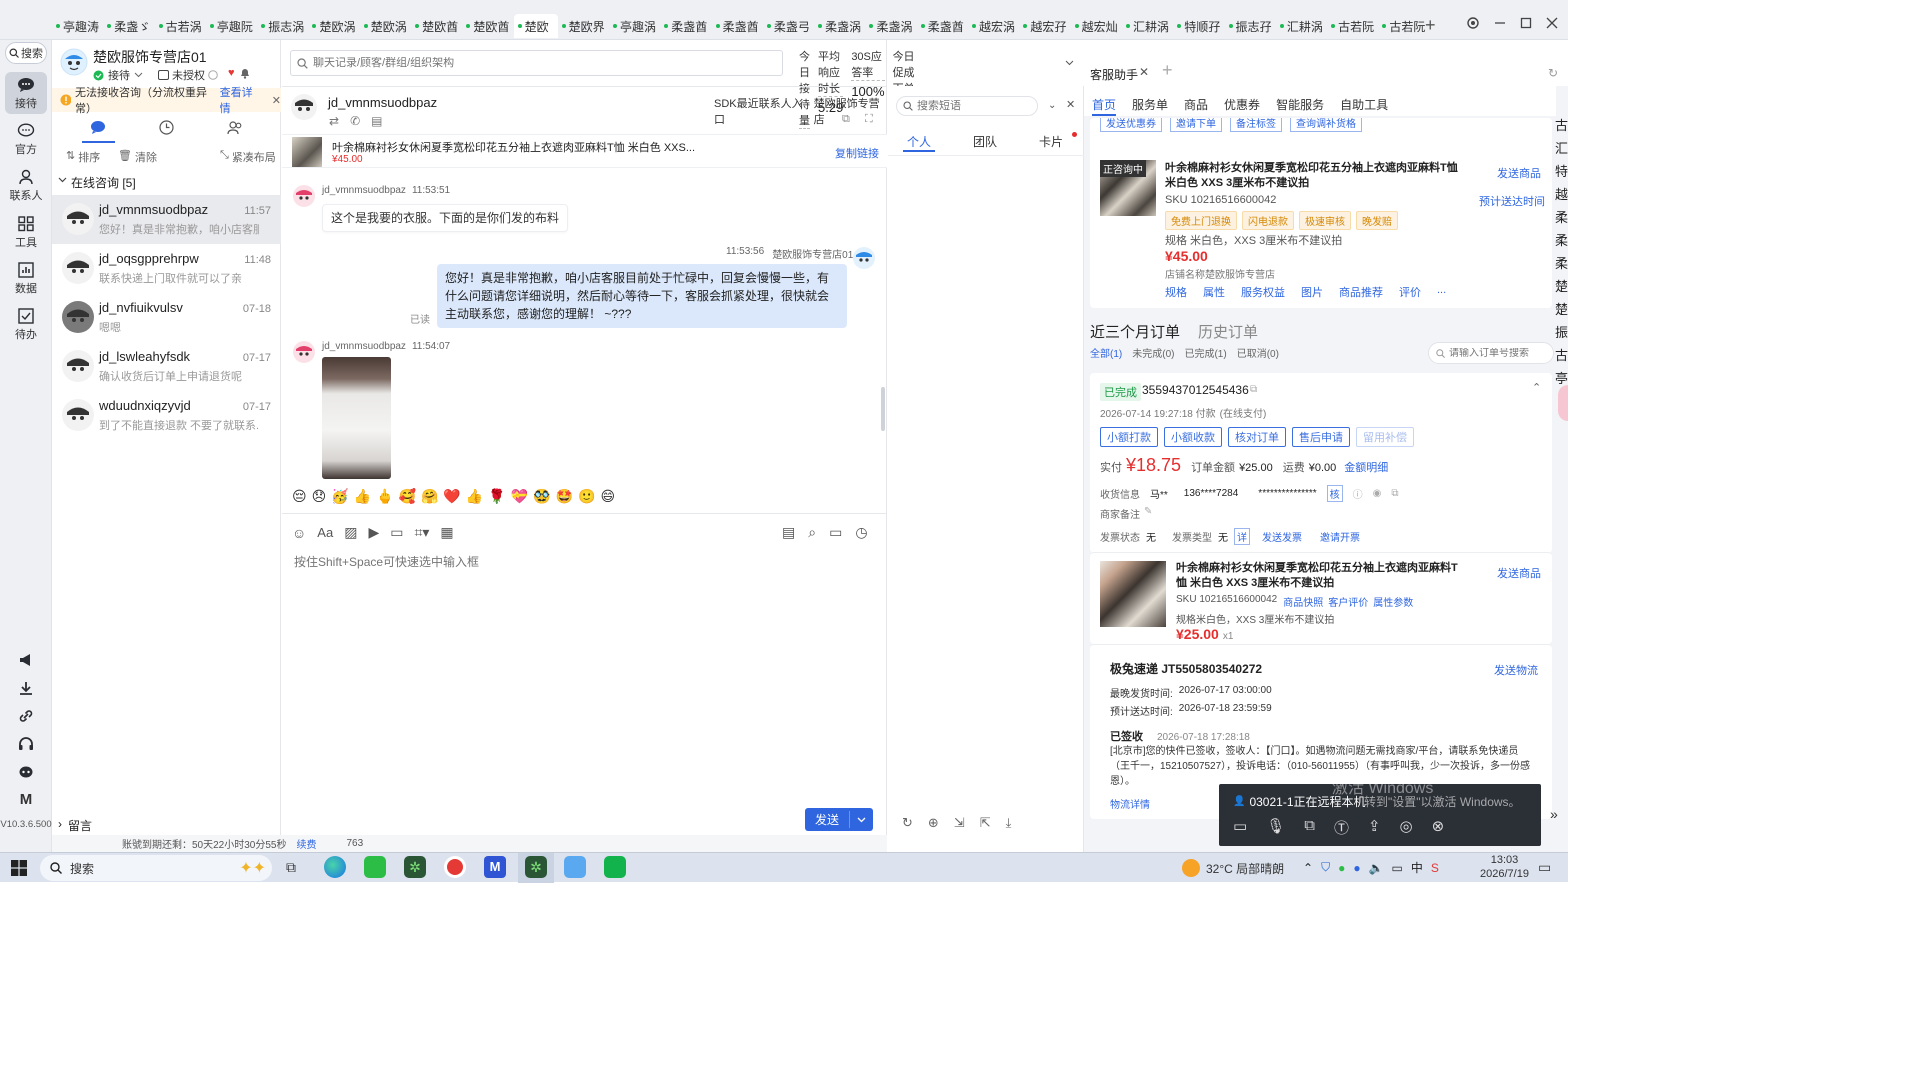 The height and width of the screenshot is (1080, 1920). What do you see at coordinates (355, 121) in the screenshot?
I see `phone-icon: ✆` at bounding box center [355, 121].